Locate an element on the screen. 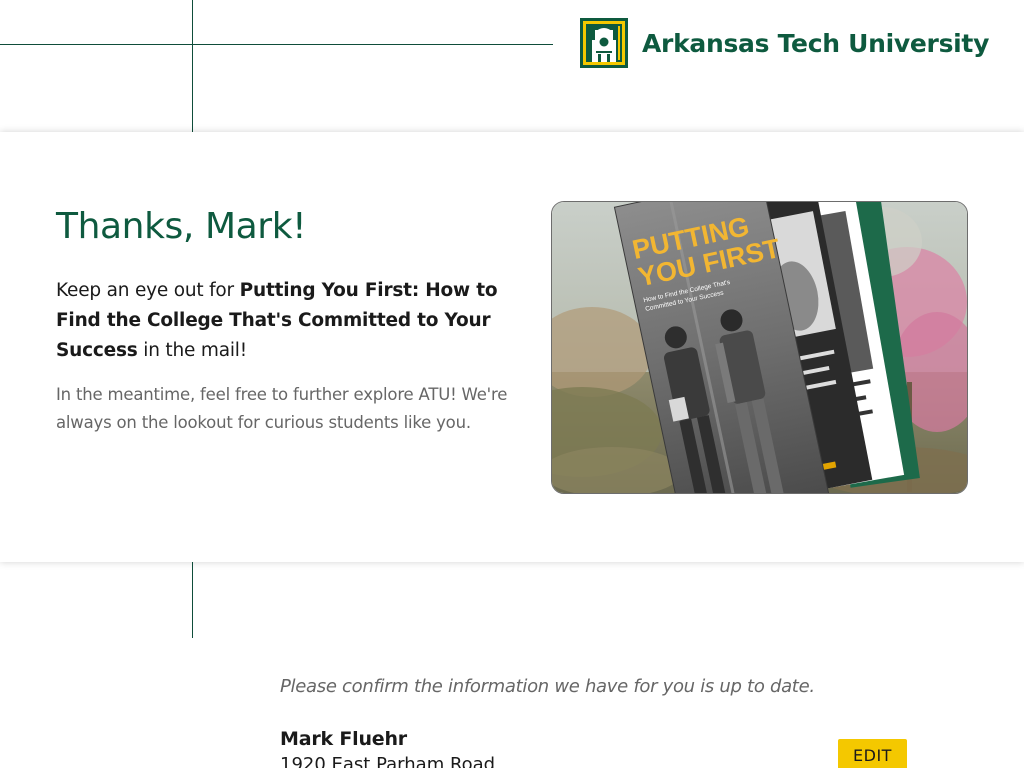 The image size is (1024, 768). hero-title: Thanks, Mark! is located at coordinates (181, 226).